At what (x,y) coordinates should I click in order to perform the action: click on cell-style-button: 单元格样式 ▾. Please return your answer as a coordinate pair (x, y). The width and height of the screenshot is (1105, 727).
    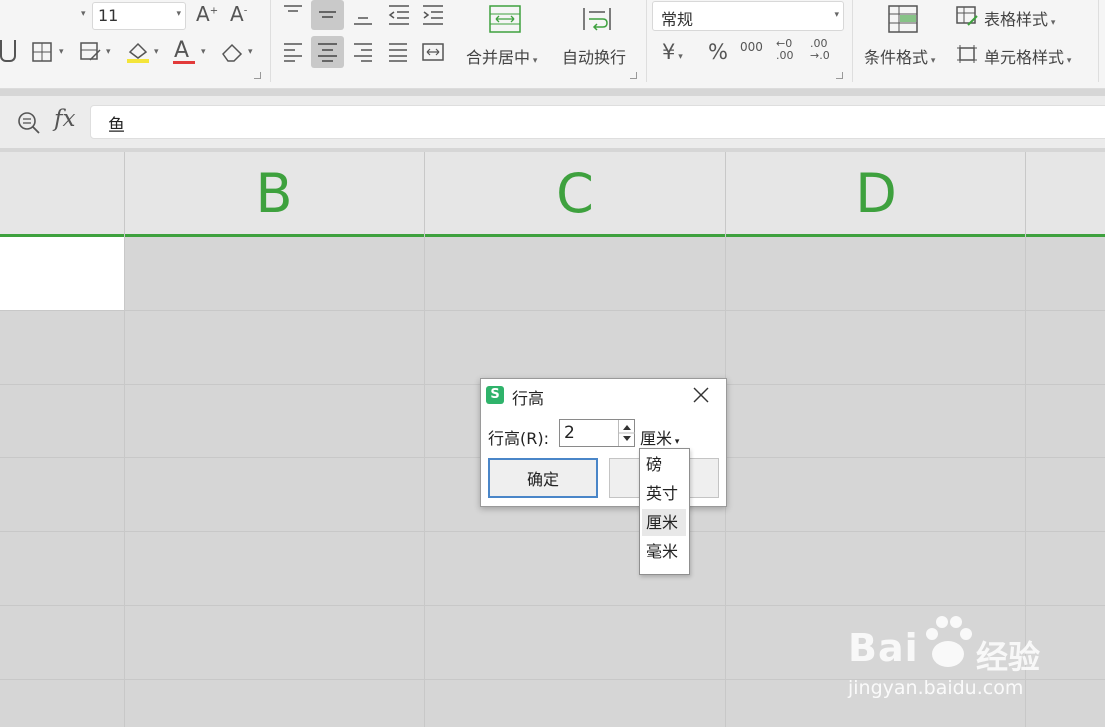
    Looking at the image, I should click on (1027, 56).